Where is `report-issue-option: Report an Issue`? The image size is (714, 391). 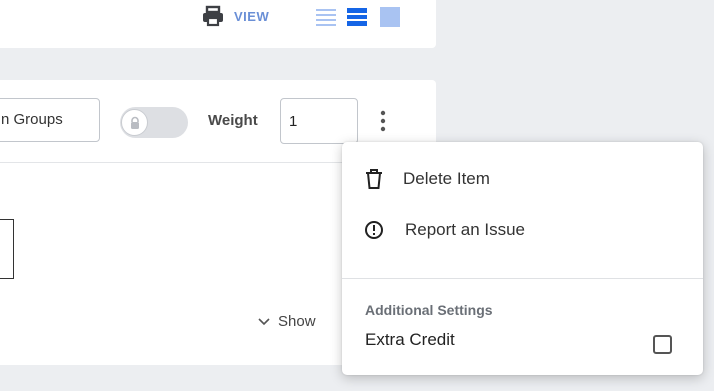 report-issue-option: Report an Issue is located at coordinates (522, 230).